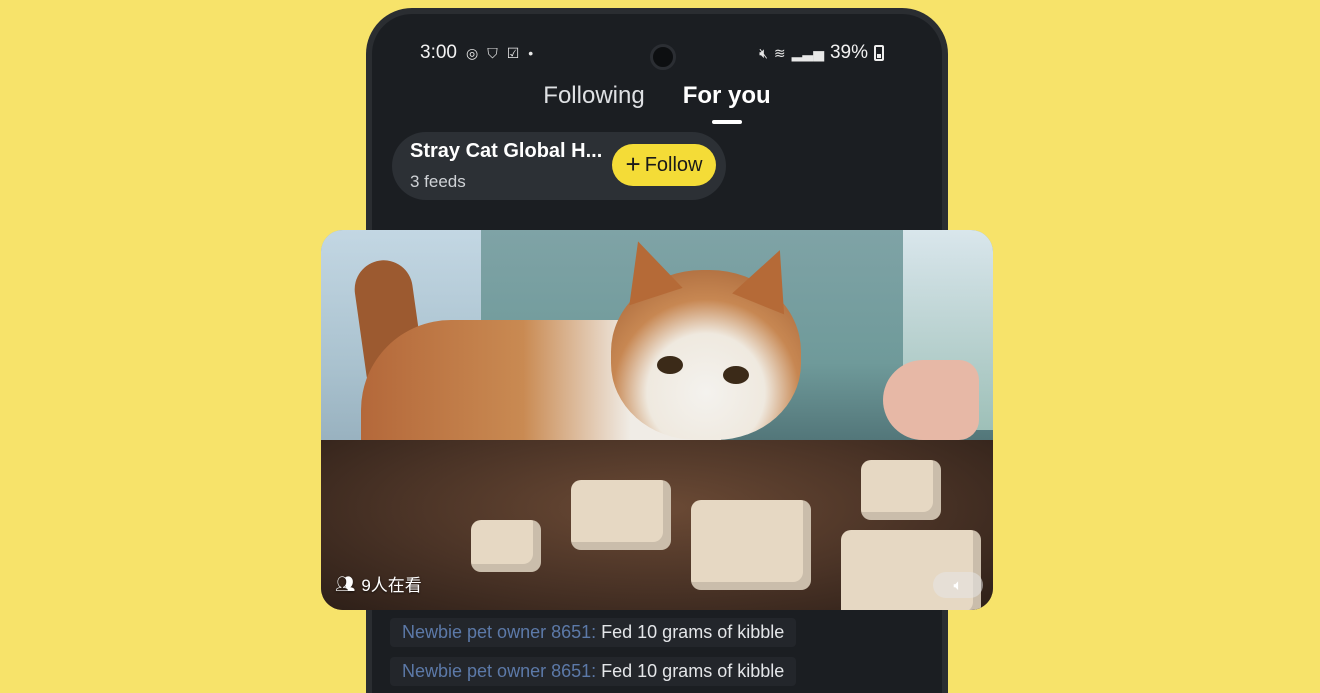 This screenshot has height=693, width=1320. I want to click on shield-icon: ⛉, so click(492, 52).